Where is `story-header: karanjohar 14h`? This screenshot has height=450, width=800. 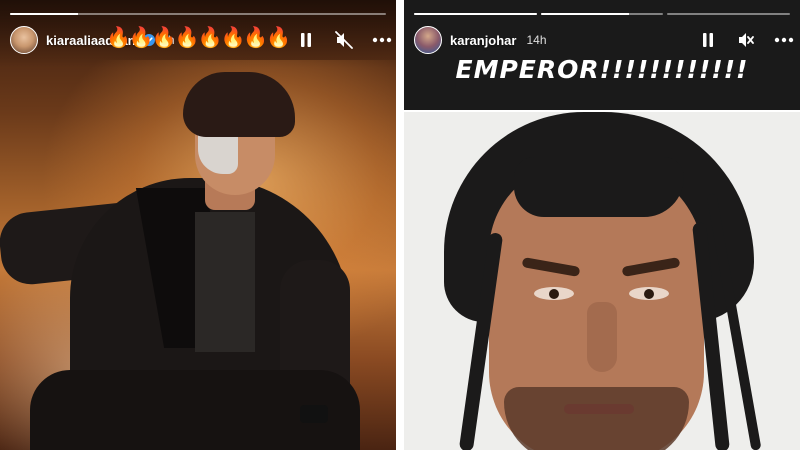 story-header: karanjohar 14h is located at coordinates (480, 40).